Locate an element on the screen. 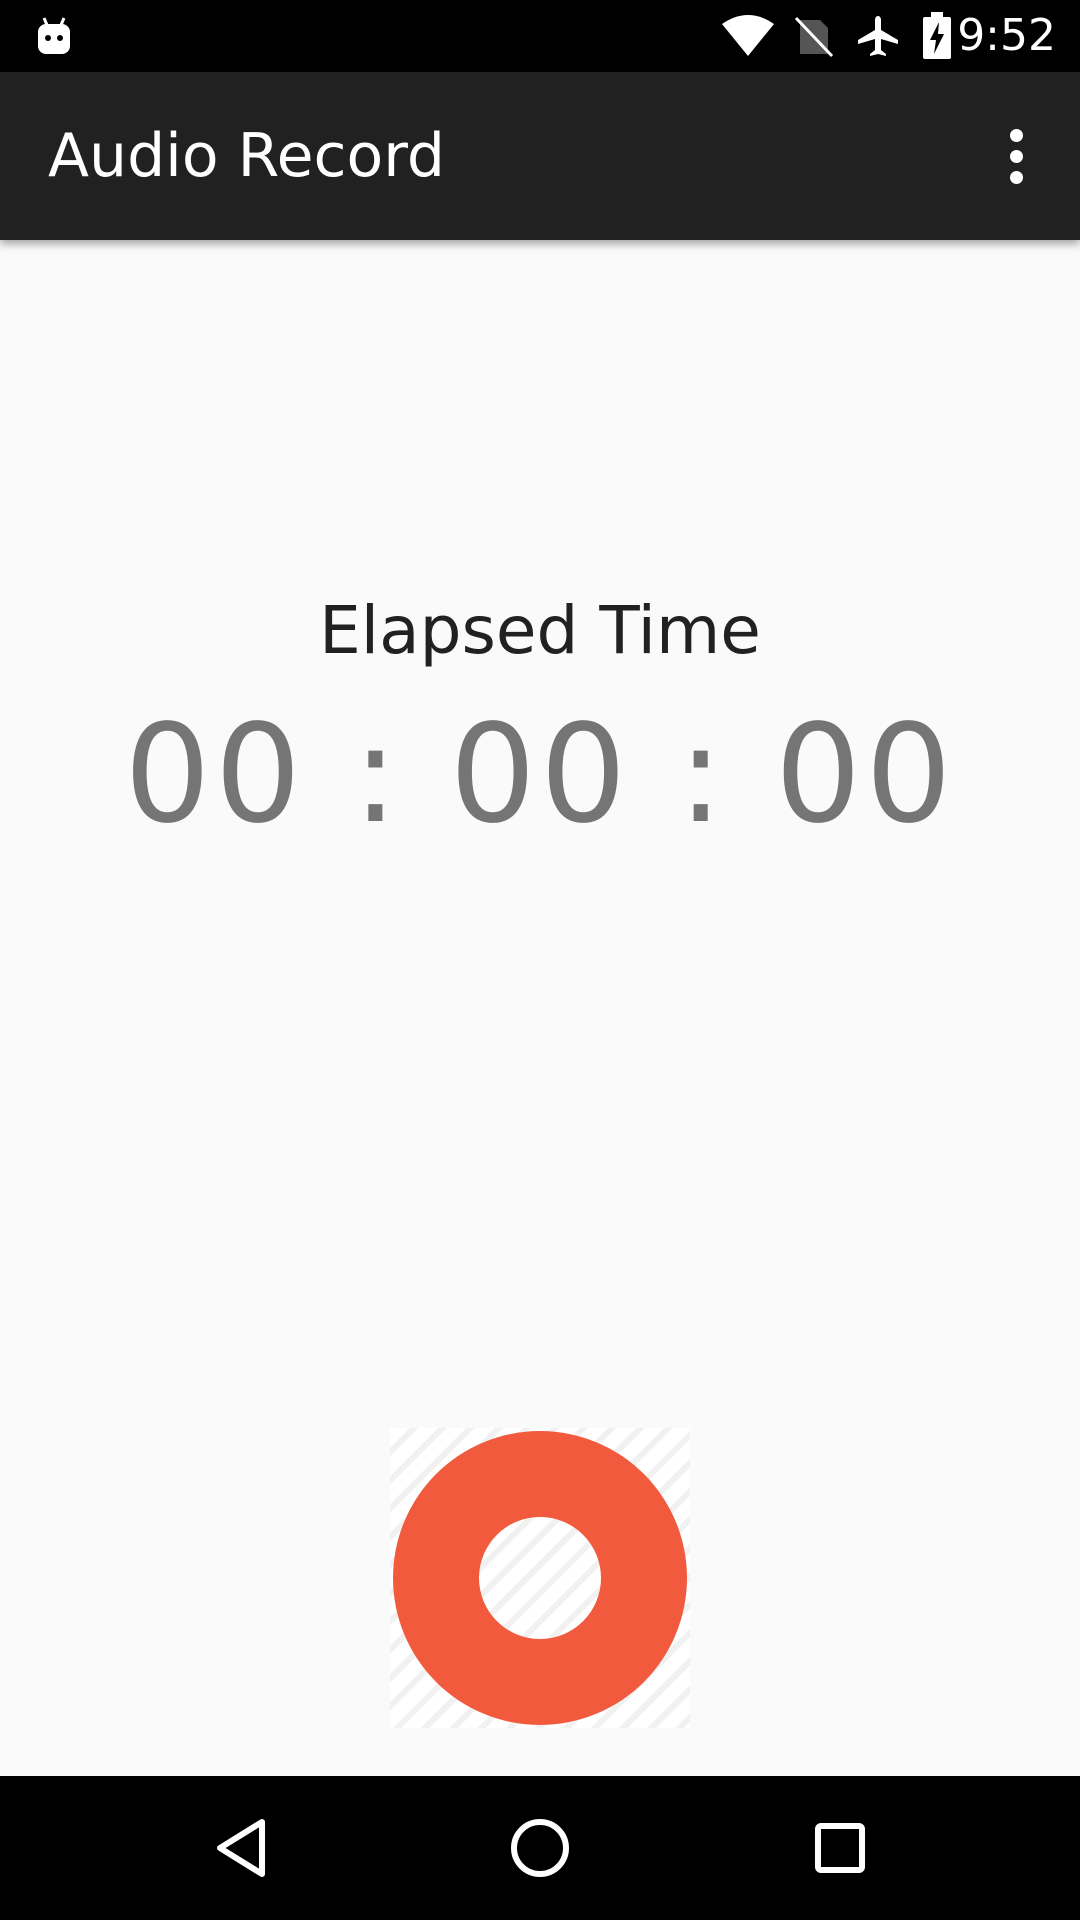 Image resolution: width=1080 pixels, height=1920 pixels. app-bar: Audio Record is located at coordinates (540, 156).